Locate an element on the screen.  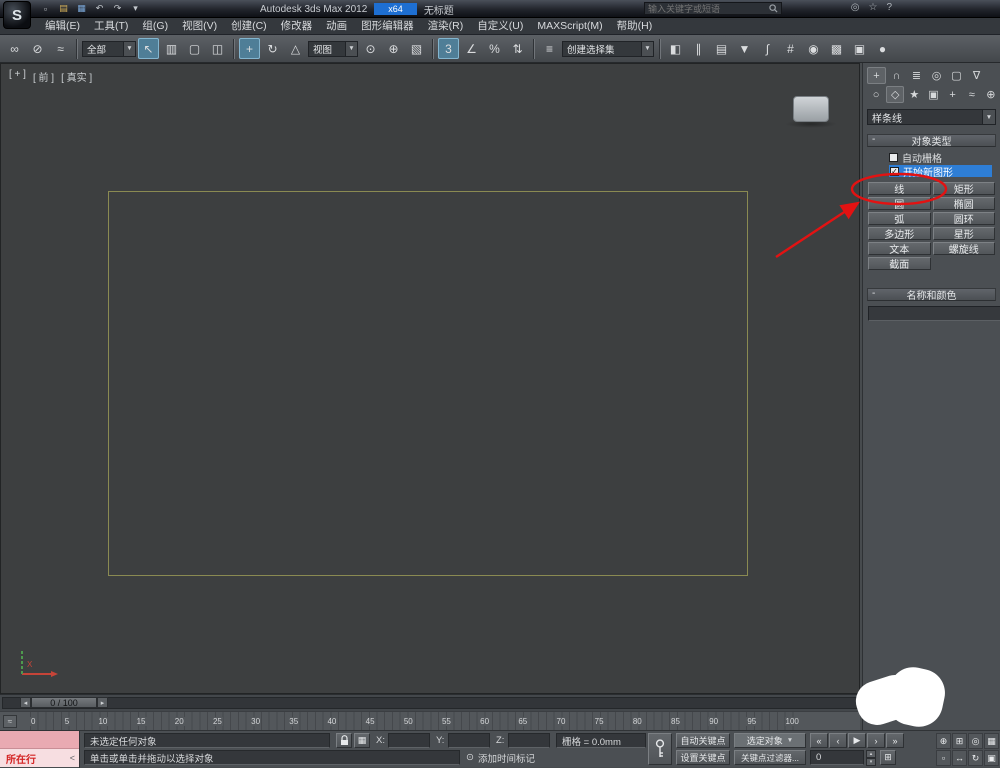
track-bar-tick: 100 is located at coordinates (792, 721).